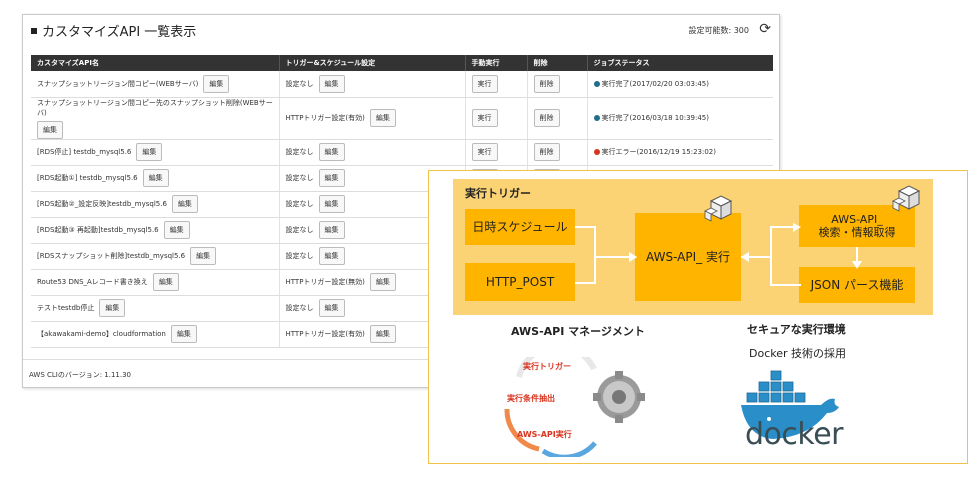 The width and height of the screenshot is (980, 480). I want to click on api-name-text: [RDS起動②_設定反映]testdb_mysql5.6, so click(102, 204).